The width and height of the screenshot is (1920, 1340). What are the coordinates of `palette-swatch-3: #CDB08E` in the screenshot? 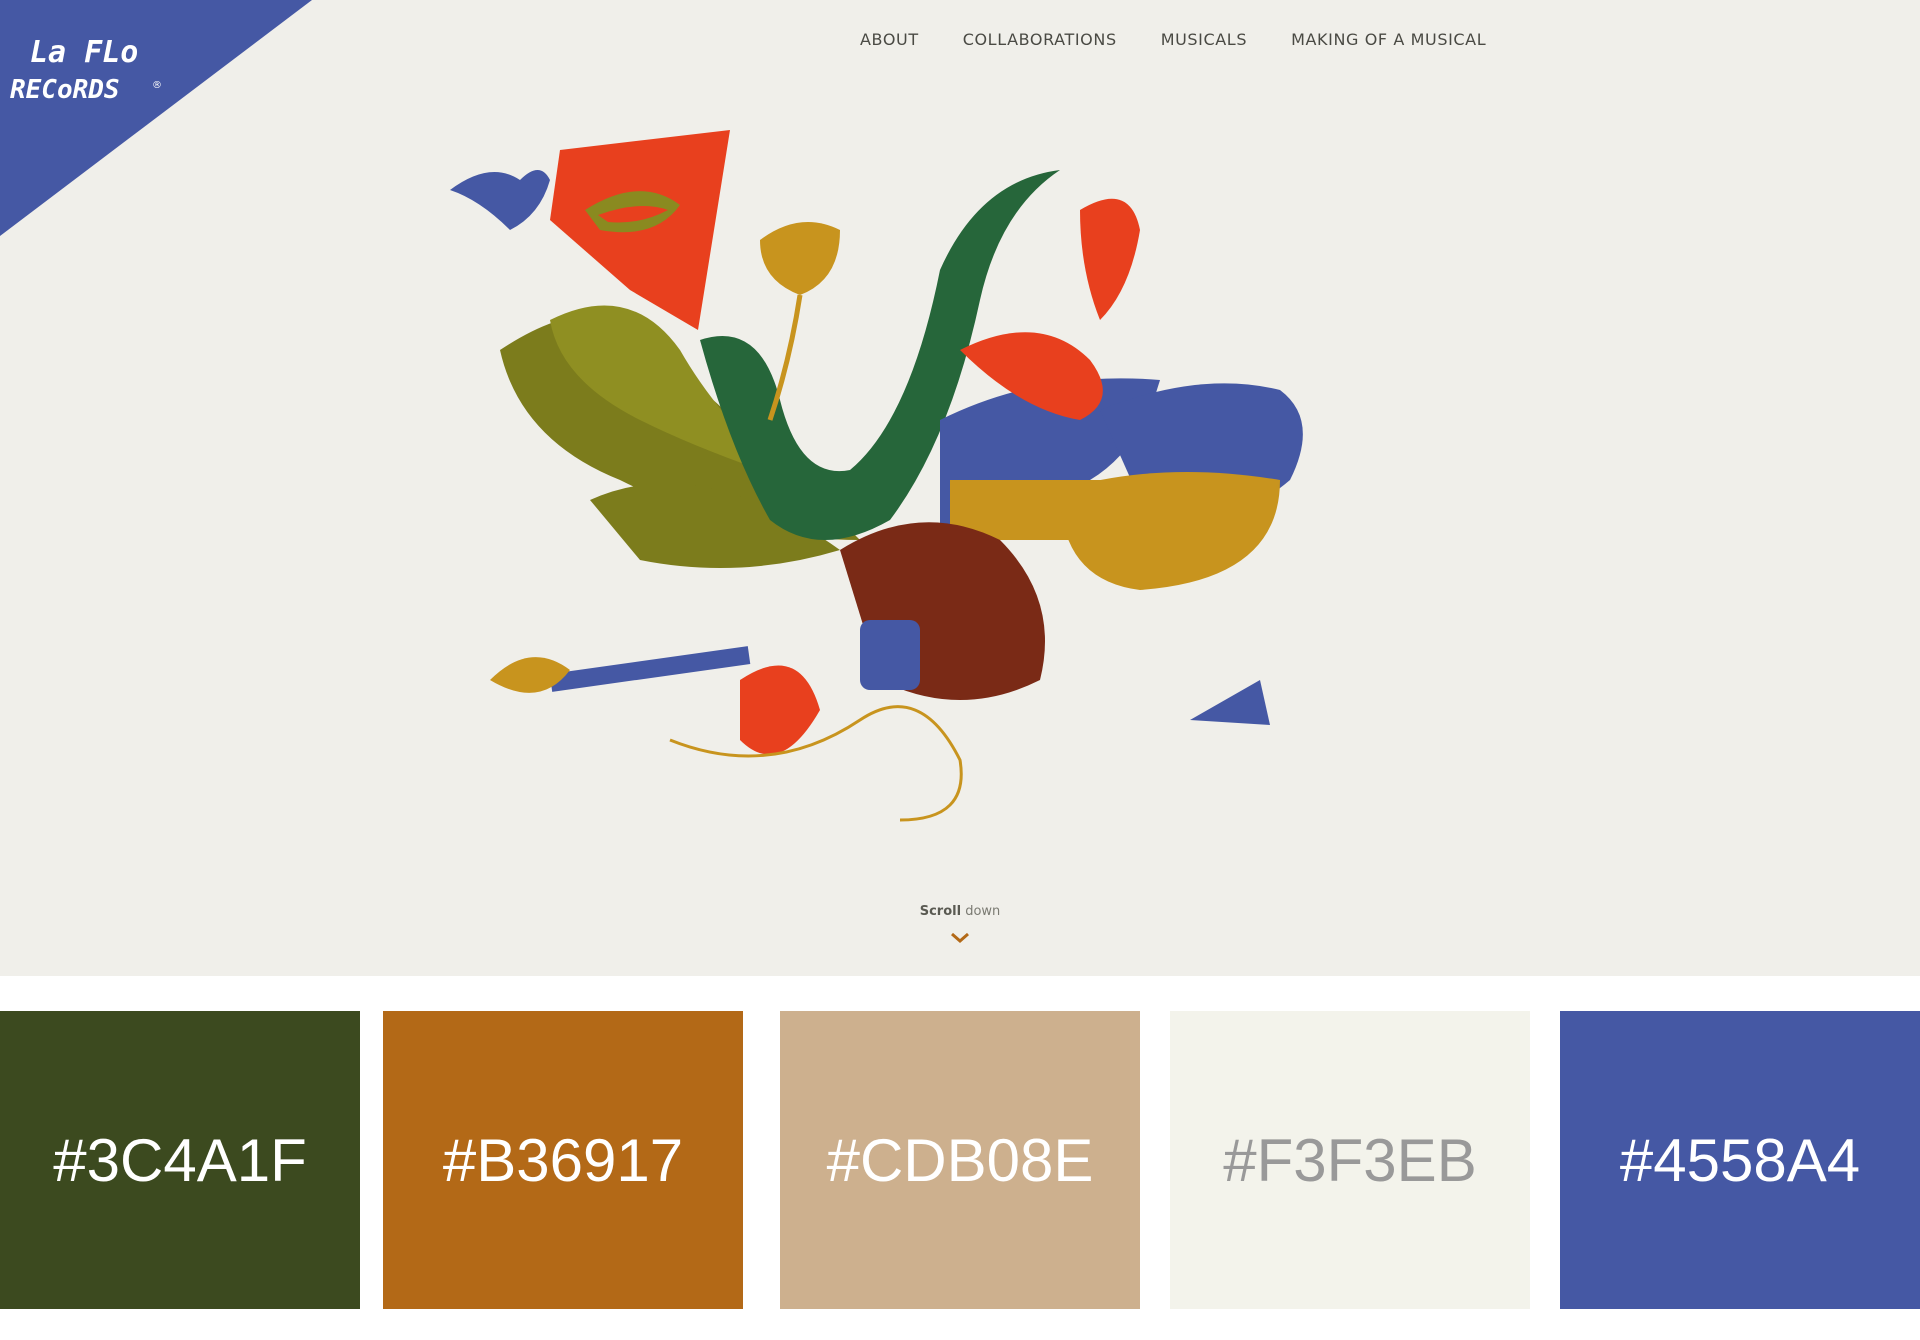 It's located at (960, 1160).